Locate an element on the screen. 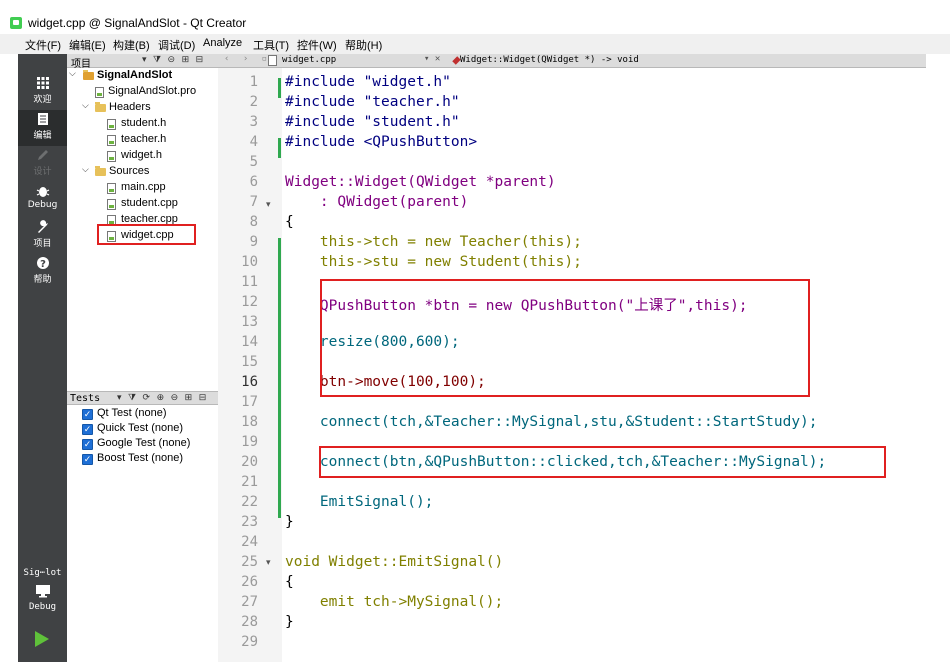 Image resolution: width=950 pixels, height=662 pixels. code-text: this->tch = new Teacher(this); is located at coordinates (433, 242).